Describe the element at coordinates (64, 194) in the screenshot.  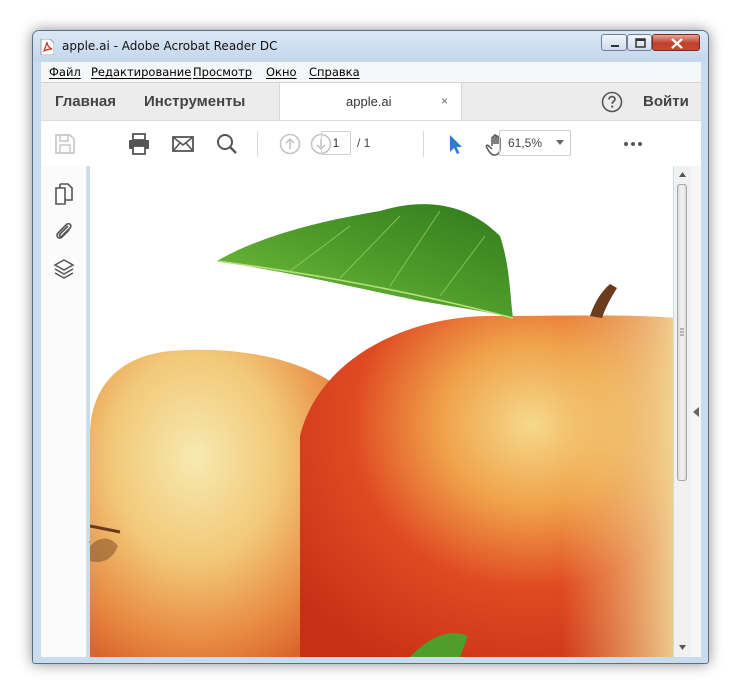
I see `page-thumbnails-icon` at that location.